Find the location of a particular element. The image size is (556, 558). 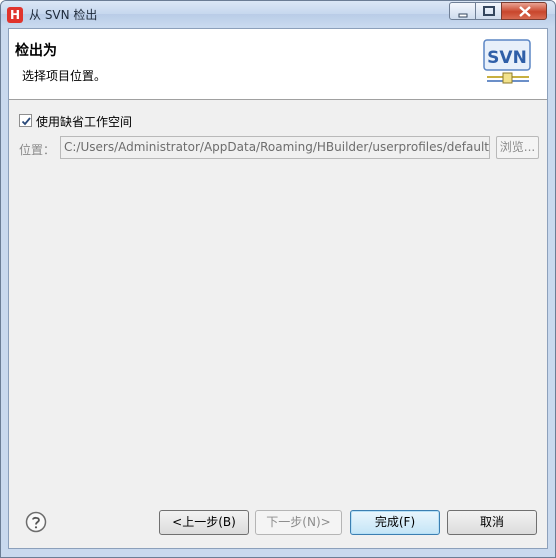

help-icon is located at coordinates (36, 522).